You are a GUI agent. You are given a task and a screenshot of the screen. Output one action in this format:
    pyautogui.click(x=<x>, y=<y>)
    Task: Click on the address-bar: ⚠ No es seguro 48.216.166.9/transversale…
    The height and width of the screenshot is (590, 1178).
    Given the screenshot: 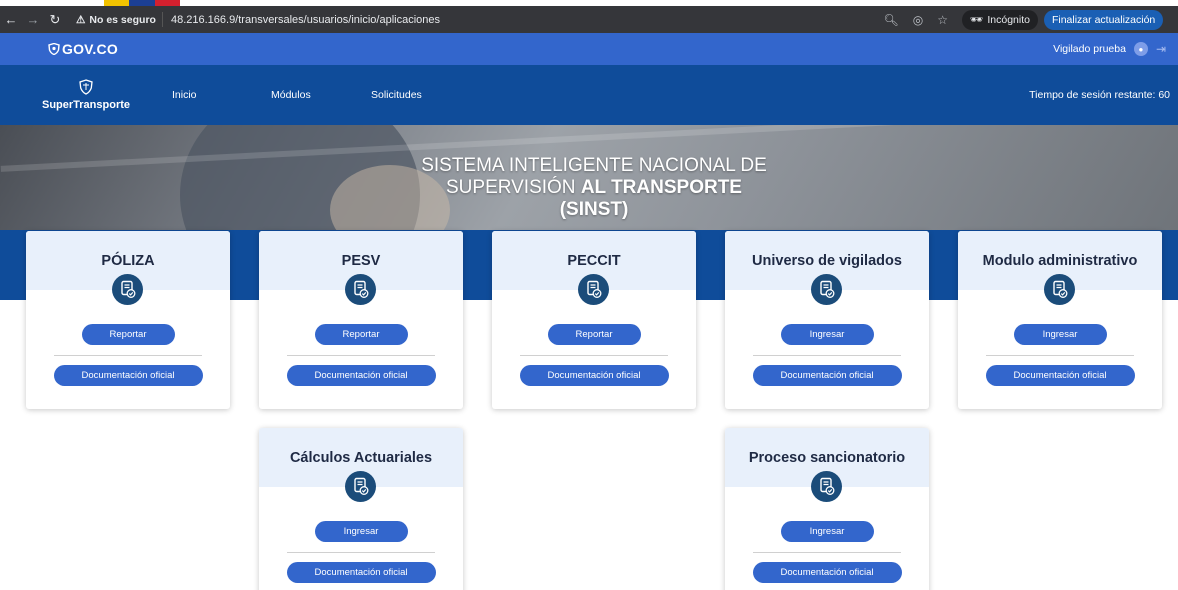 What is the action you would take?
    pyautogui.click(x=514, y=19)
    